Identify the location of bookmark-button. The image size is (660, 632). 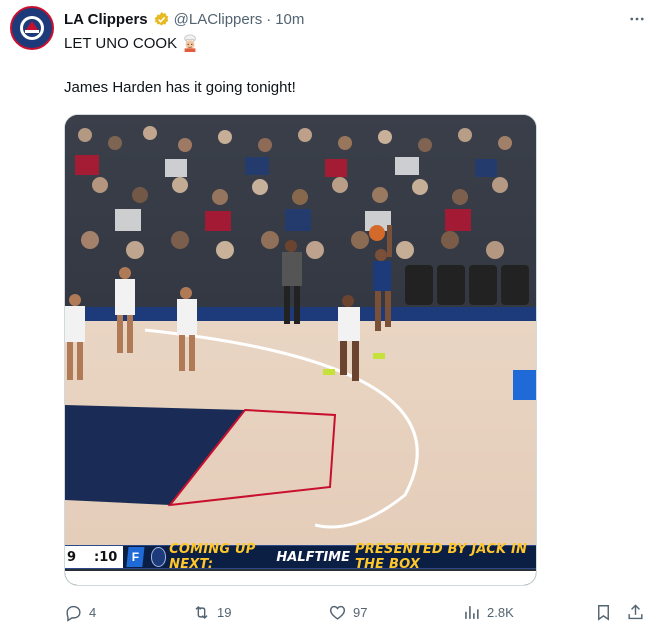
(606, 612).